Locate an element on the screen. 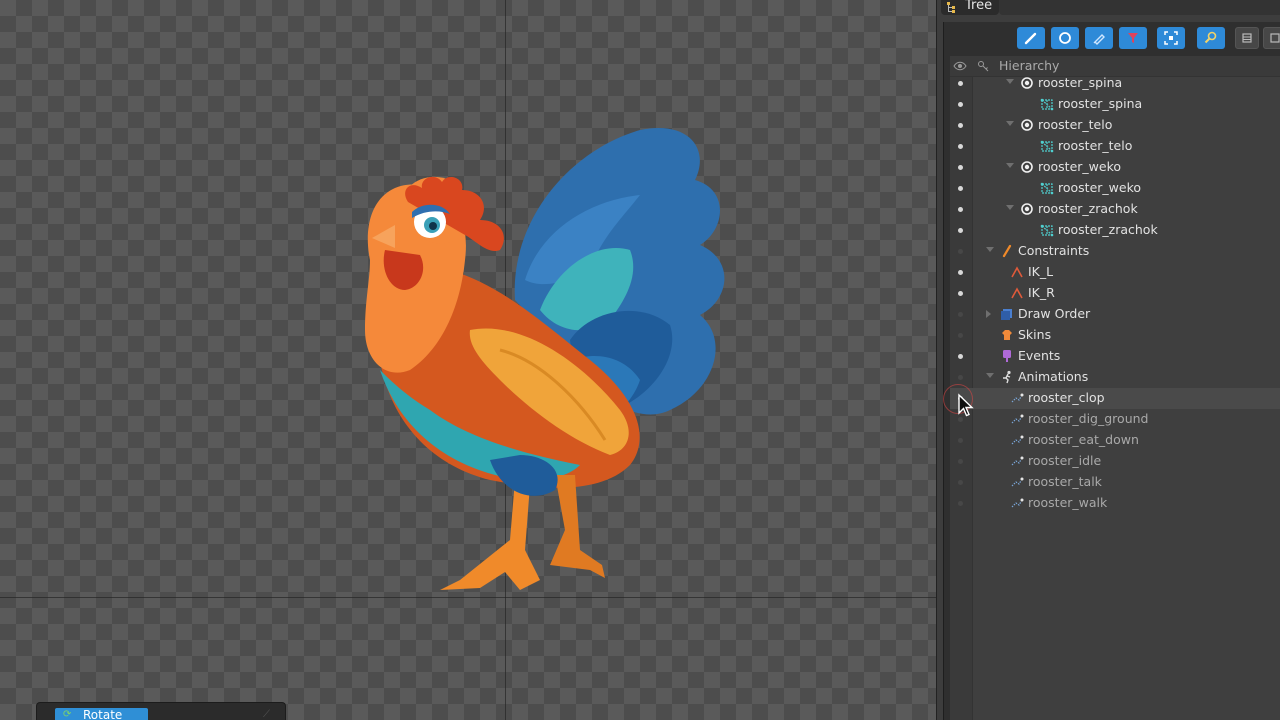  bone-icon is located at coordinates (1030, 38).